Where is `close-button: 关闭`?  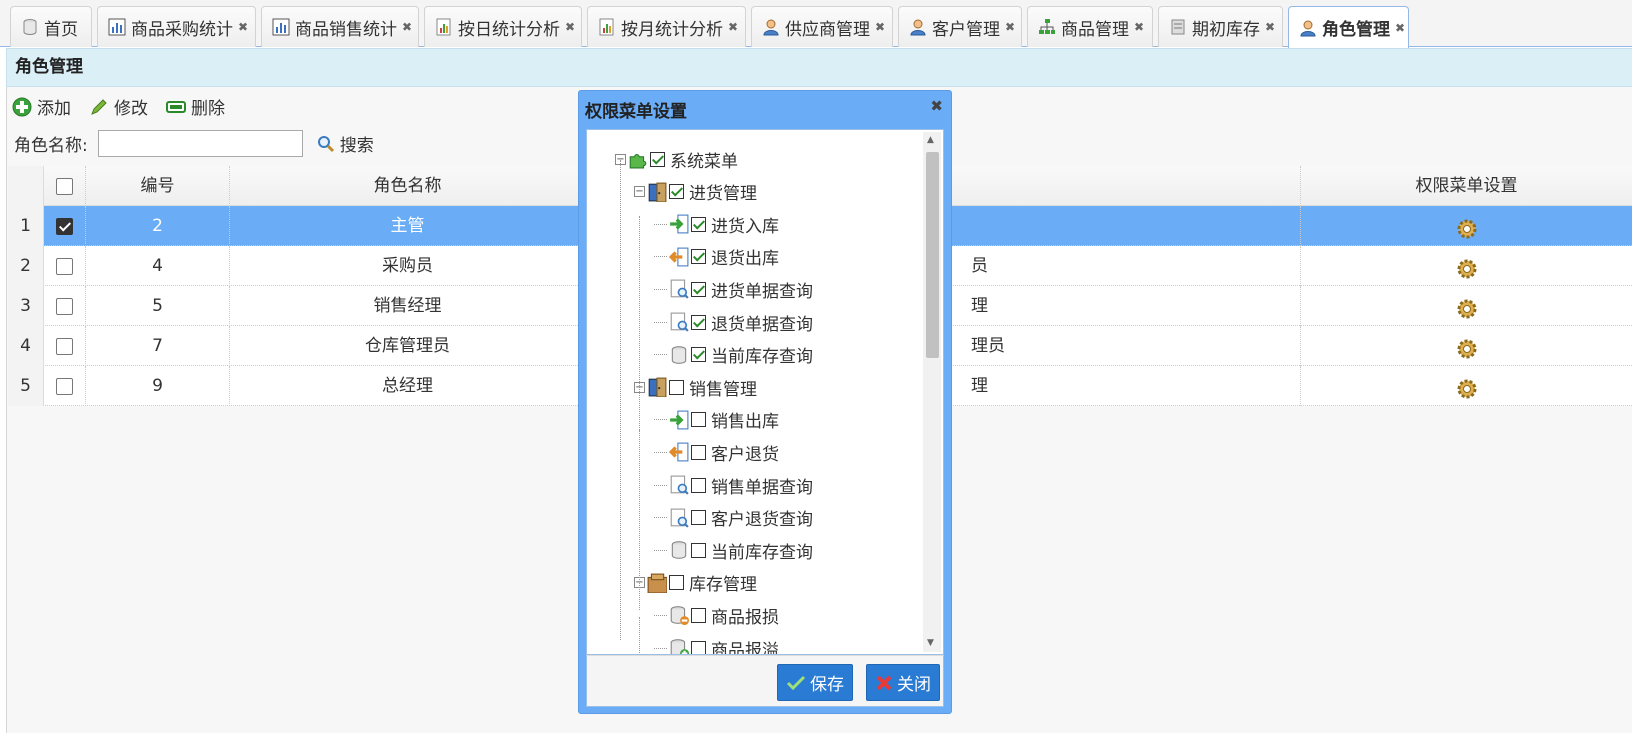
close-button: 关闭 is located at coordinates (903, 682).